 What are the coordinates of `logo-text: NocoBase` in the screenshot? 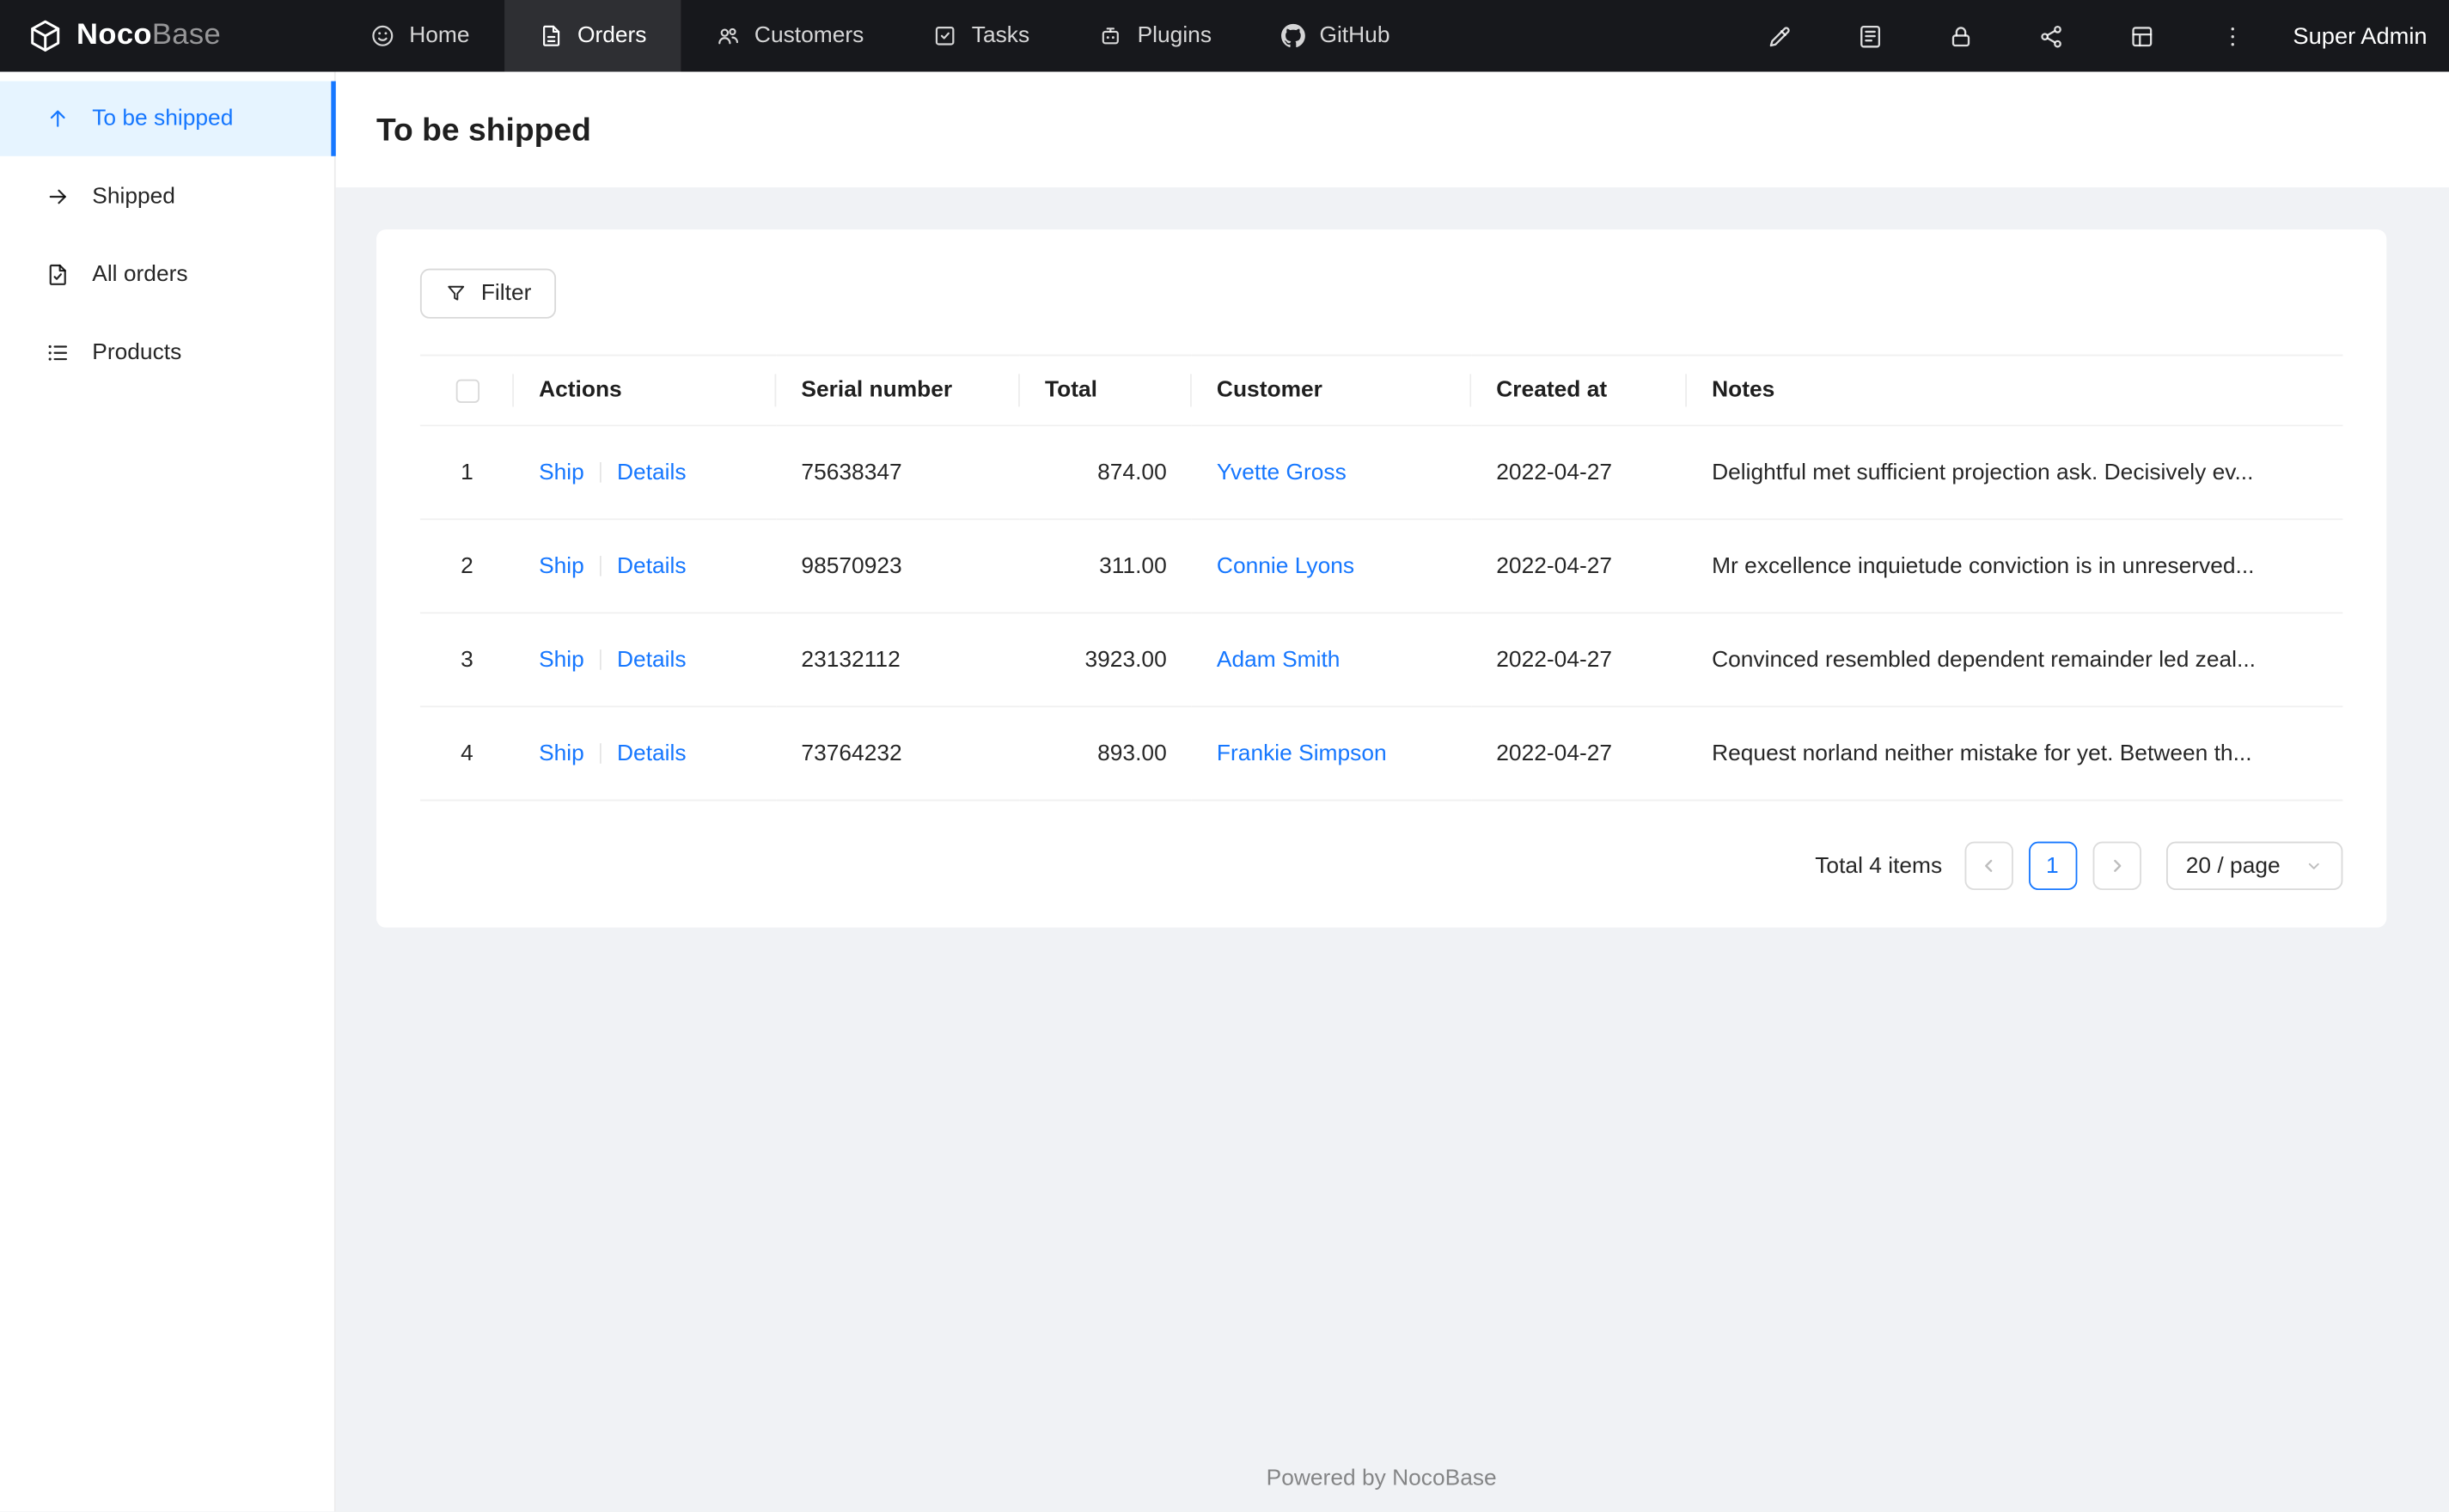 It's located at (148, 36).